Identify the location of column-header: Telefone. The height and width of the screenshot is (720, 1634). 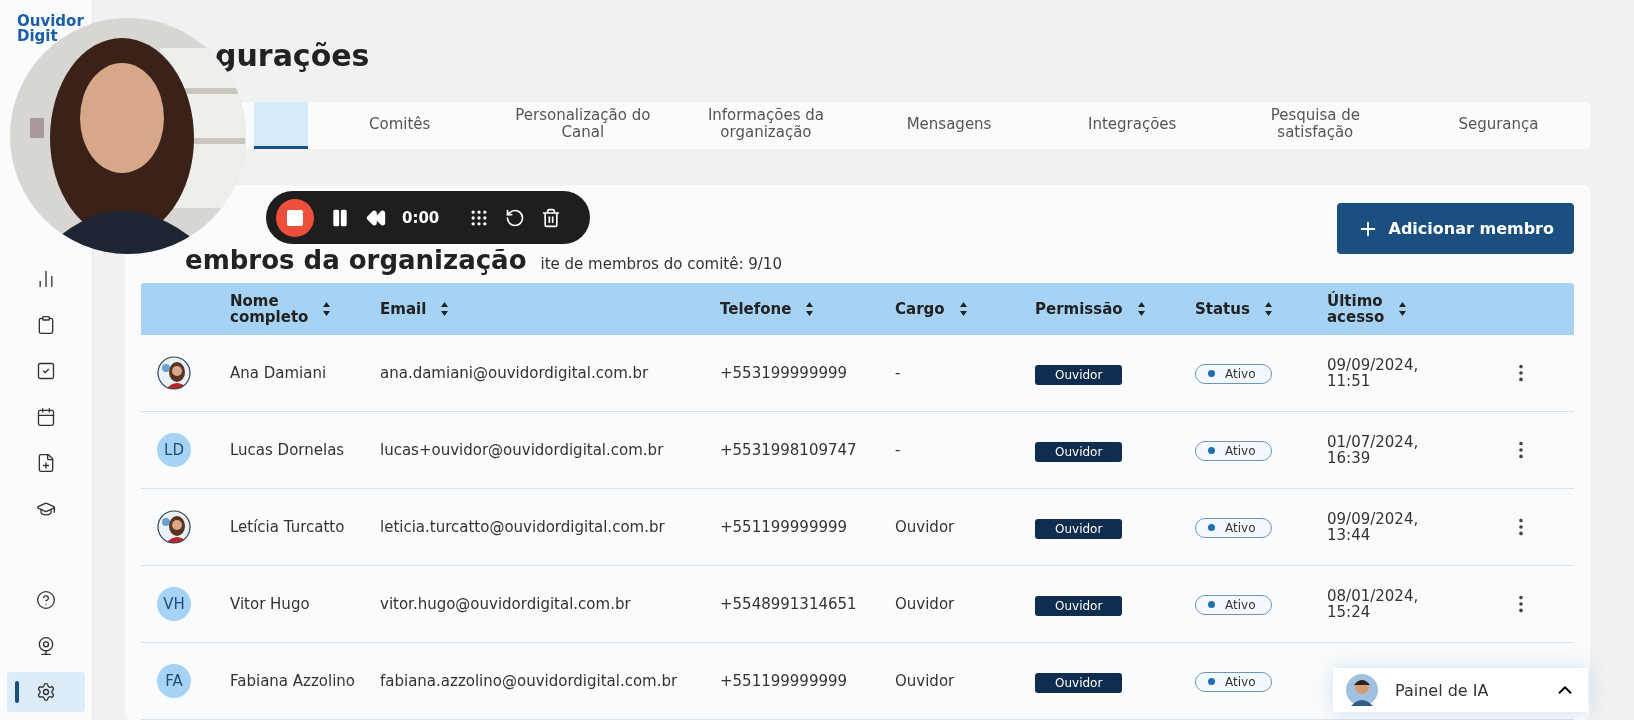
(756, 309).